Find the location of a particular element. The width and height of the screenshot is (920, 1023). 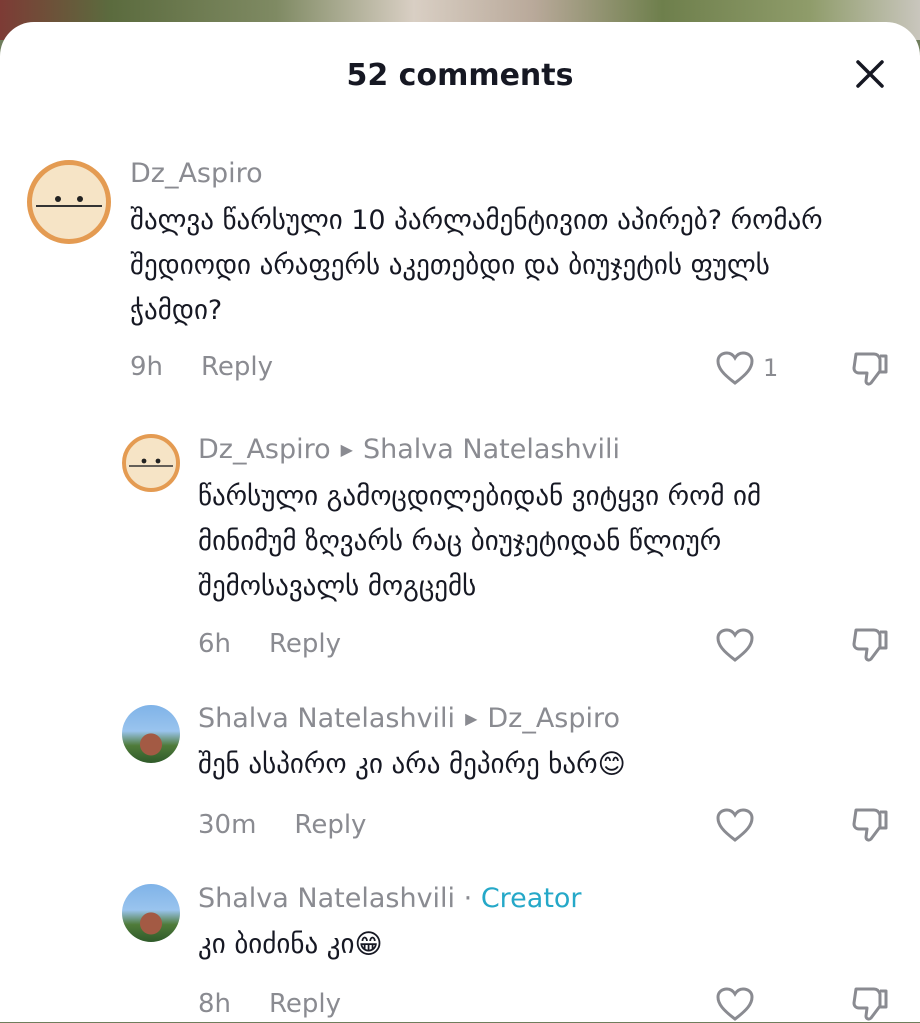

comment-meta: 8h Reply is located at coordinates (269, 1004).